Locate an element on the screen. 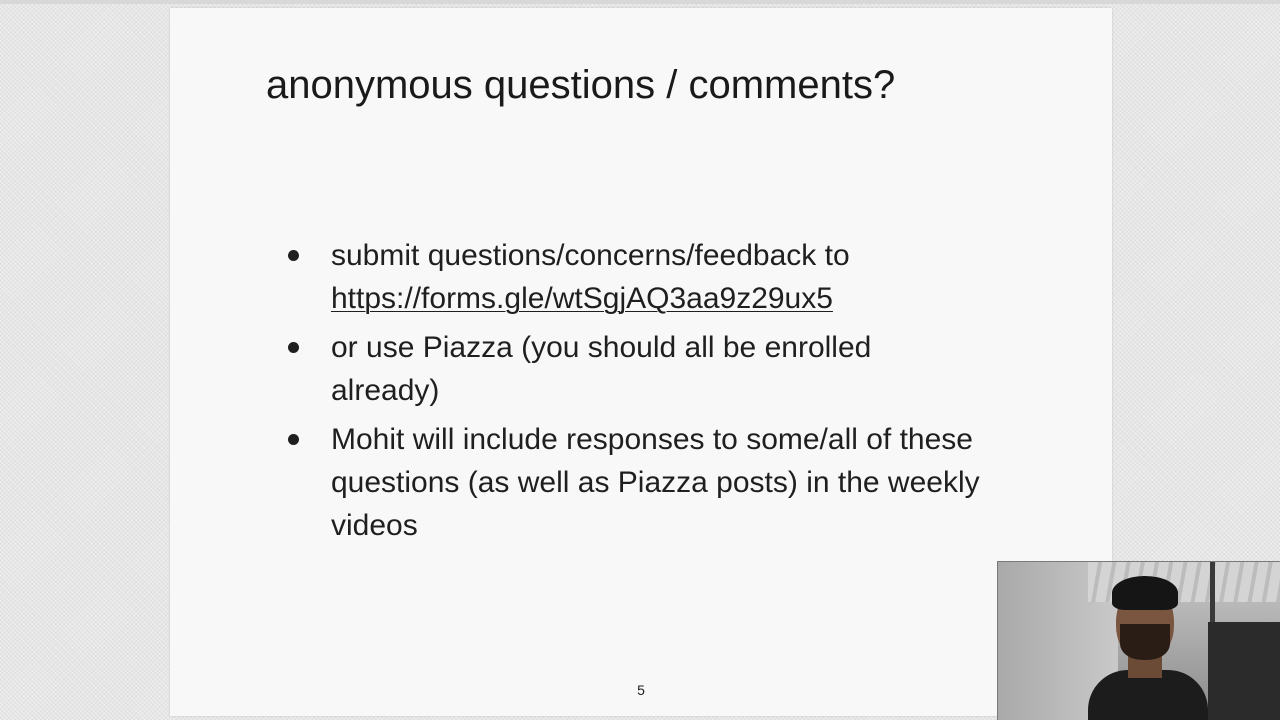 Image resolution: width=1280 pixels, height=720 pixels. top-strip is located at coordinates (640, 2).